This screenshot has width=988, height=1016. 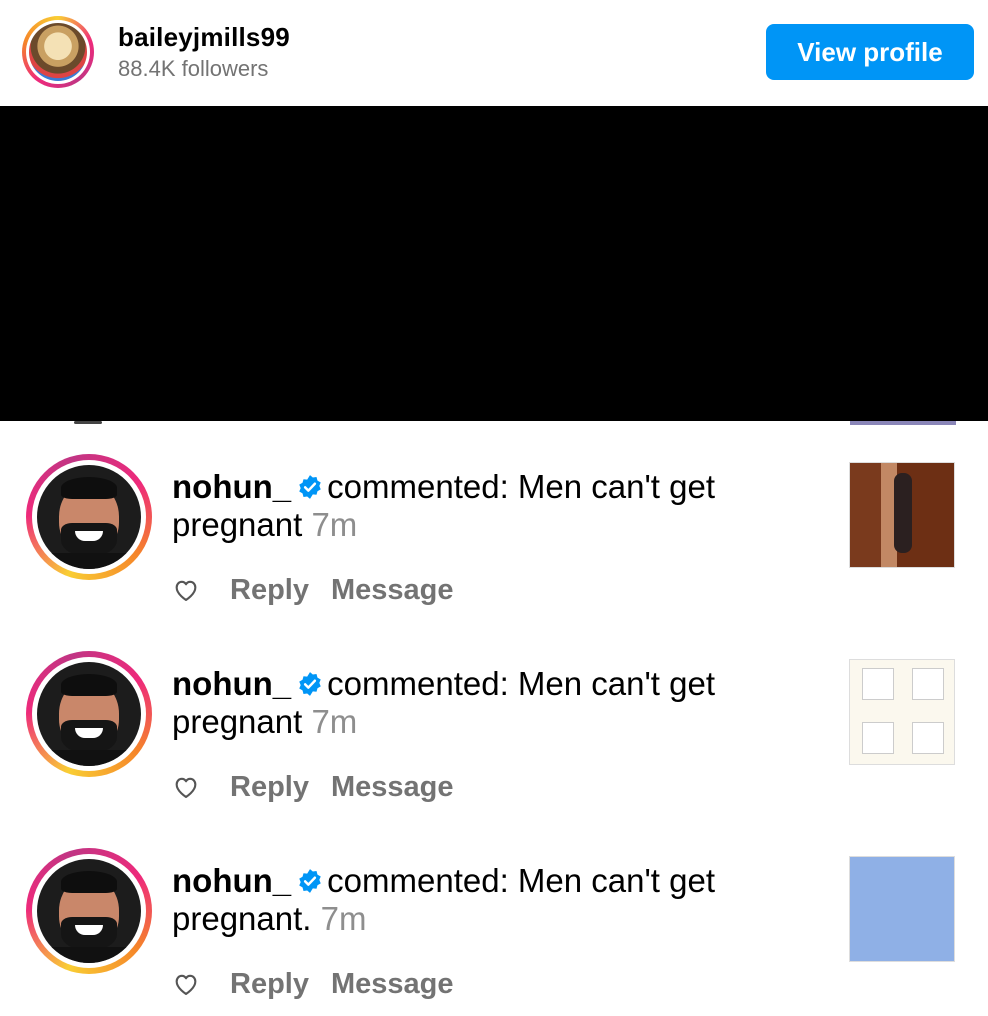 I want to click on profile-username: baileyjmills99, so click(x=204, y=37).